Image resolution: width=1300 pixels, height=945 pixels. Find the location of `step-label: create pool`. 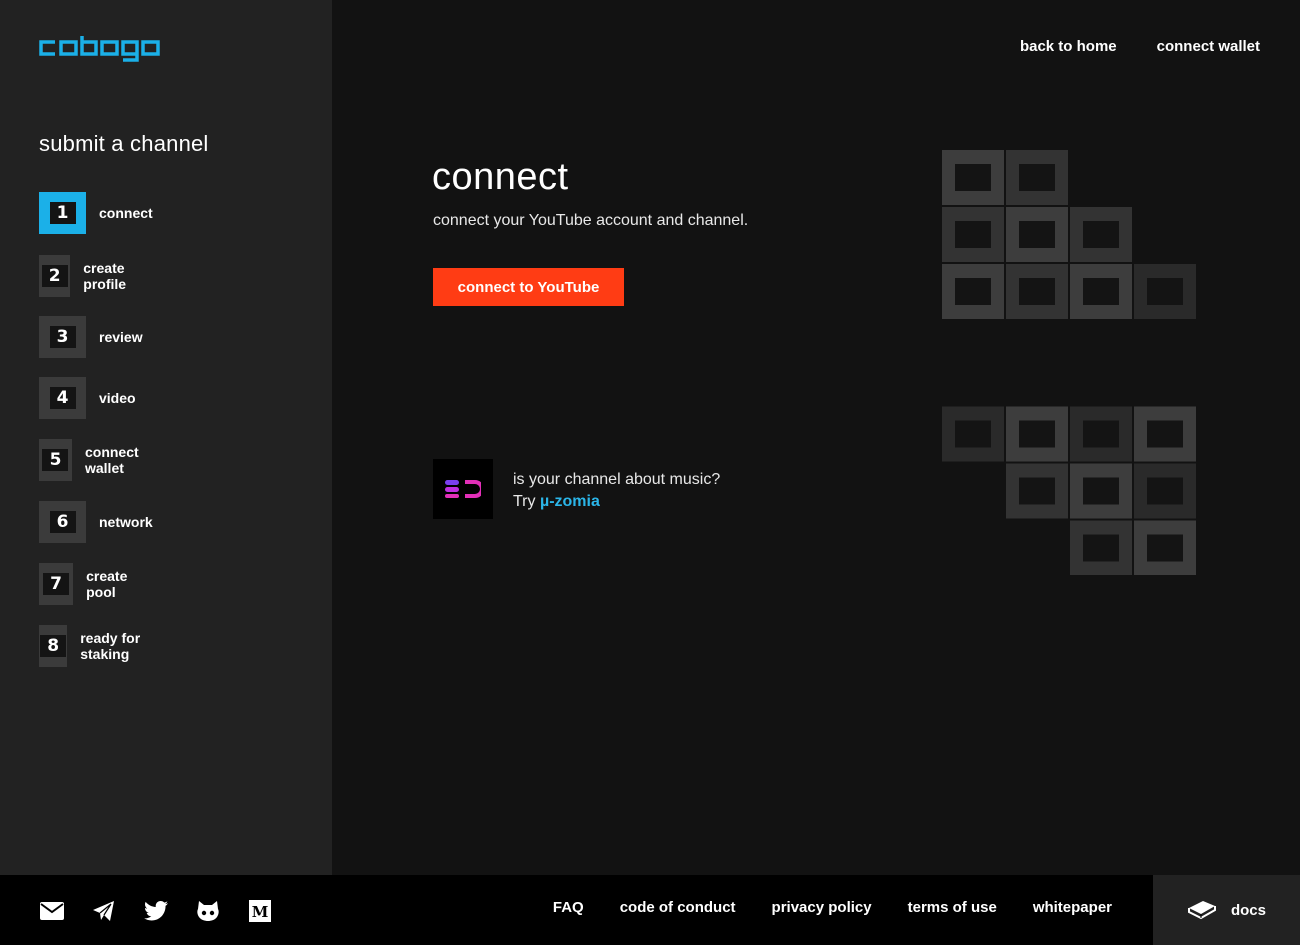

step-label: create pool is located at coordinates (107, 584).